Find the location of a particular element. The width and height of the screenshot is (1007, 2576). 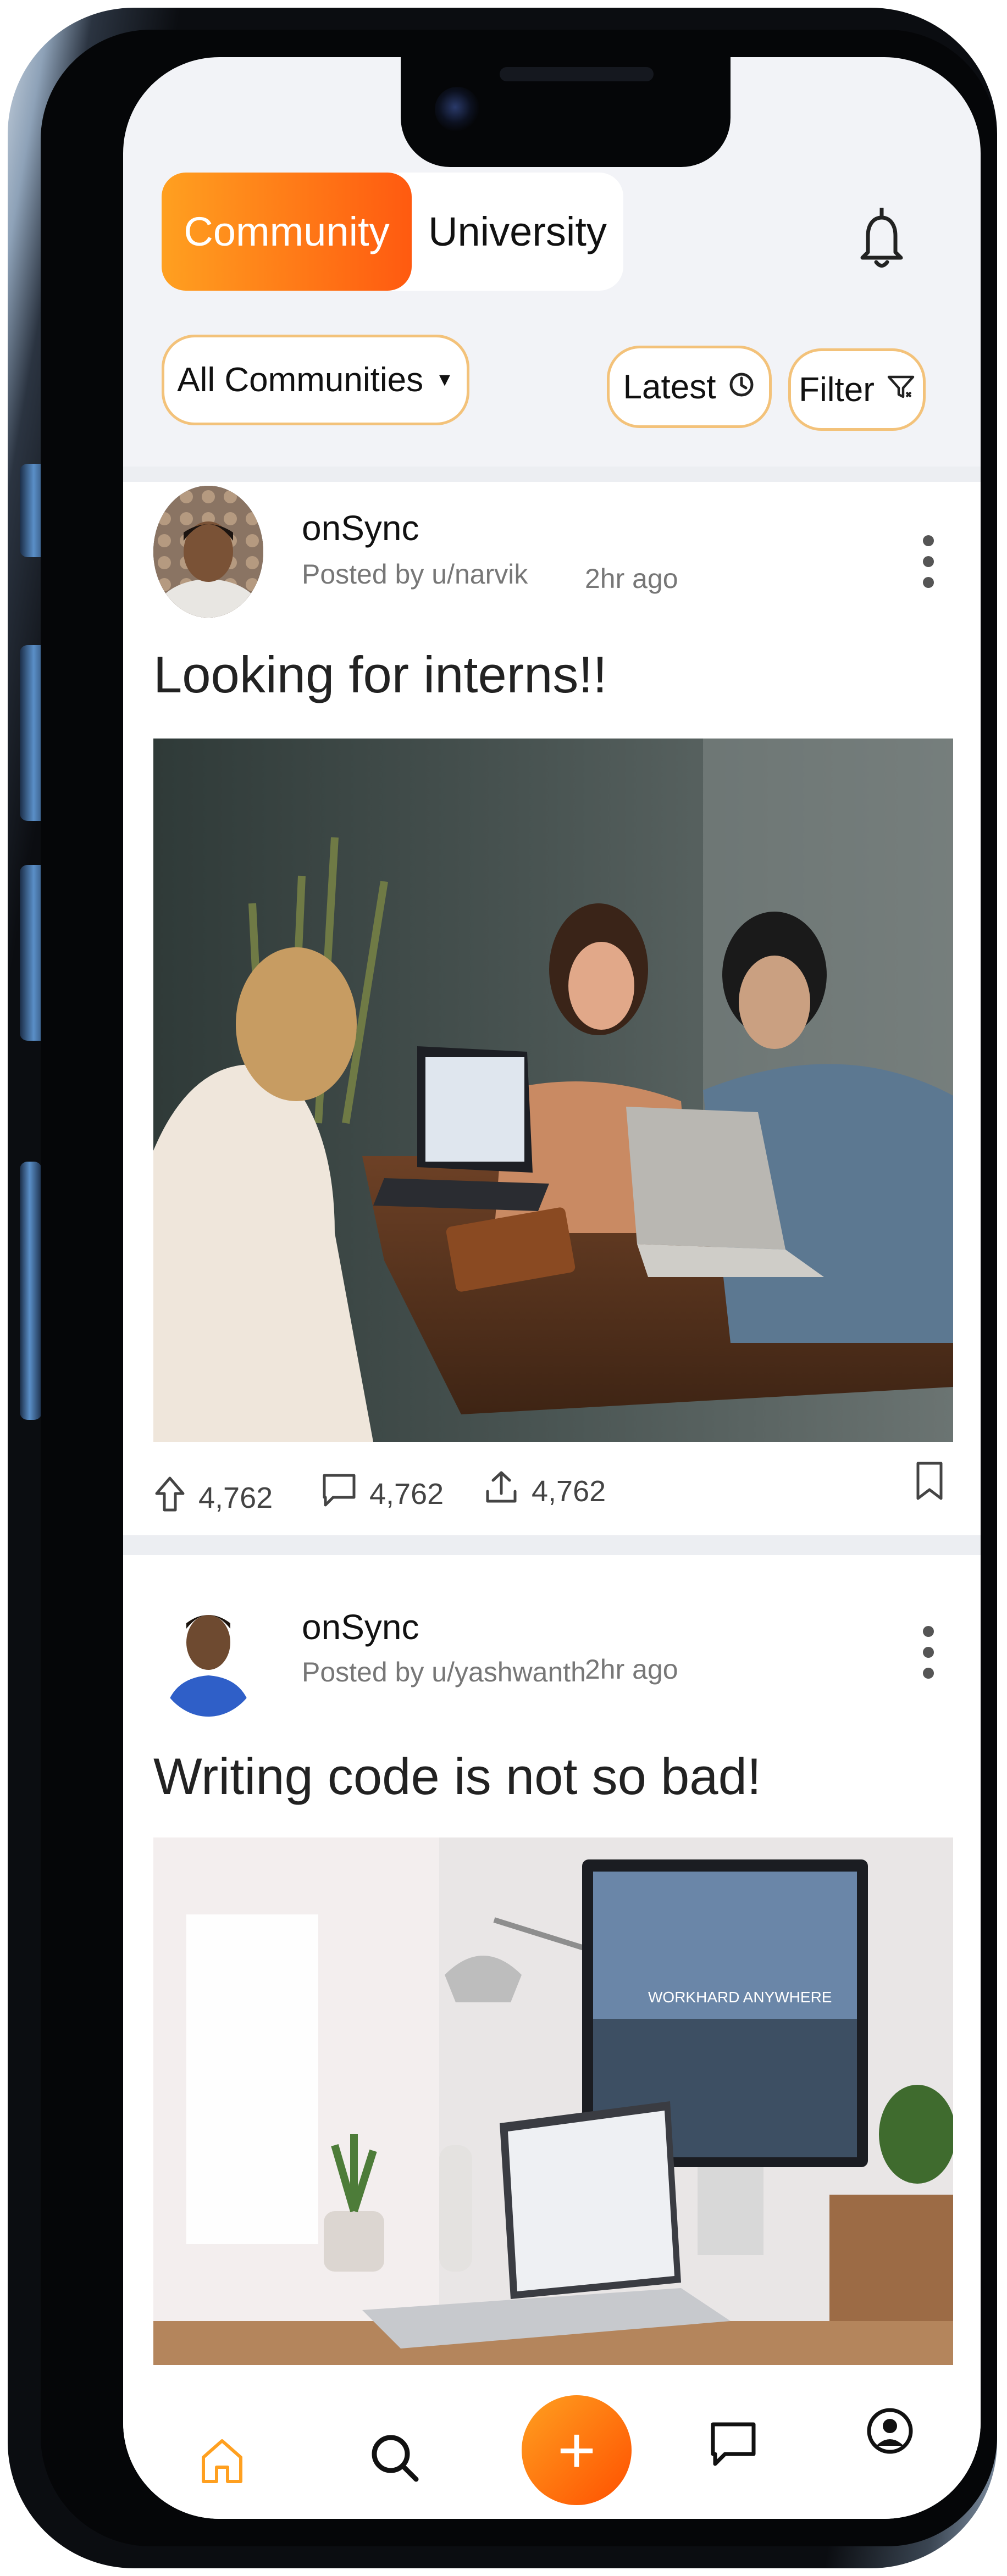

upvote-button: 4,762 is located at coordinates (213, 1497).